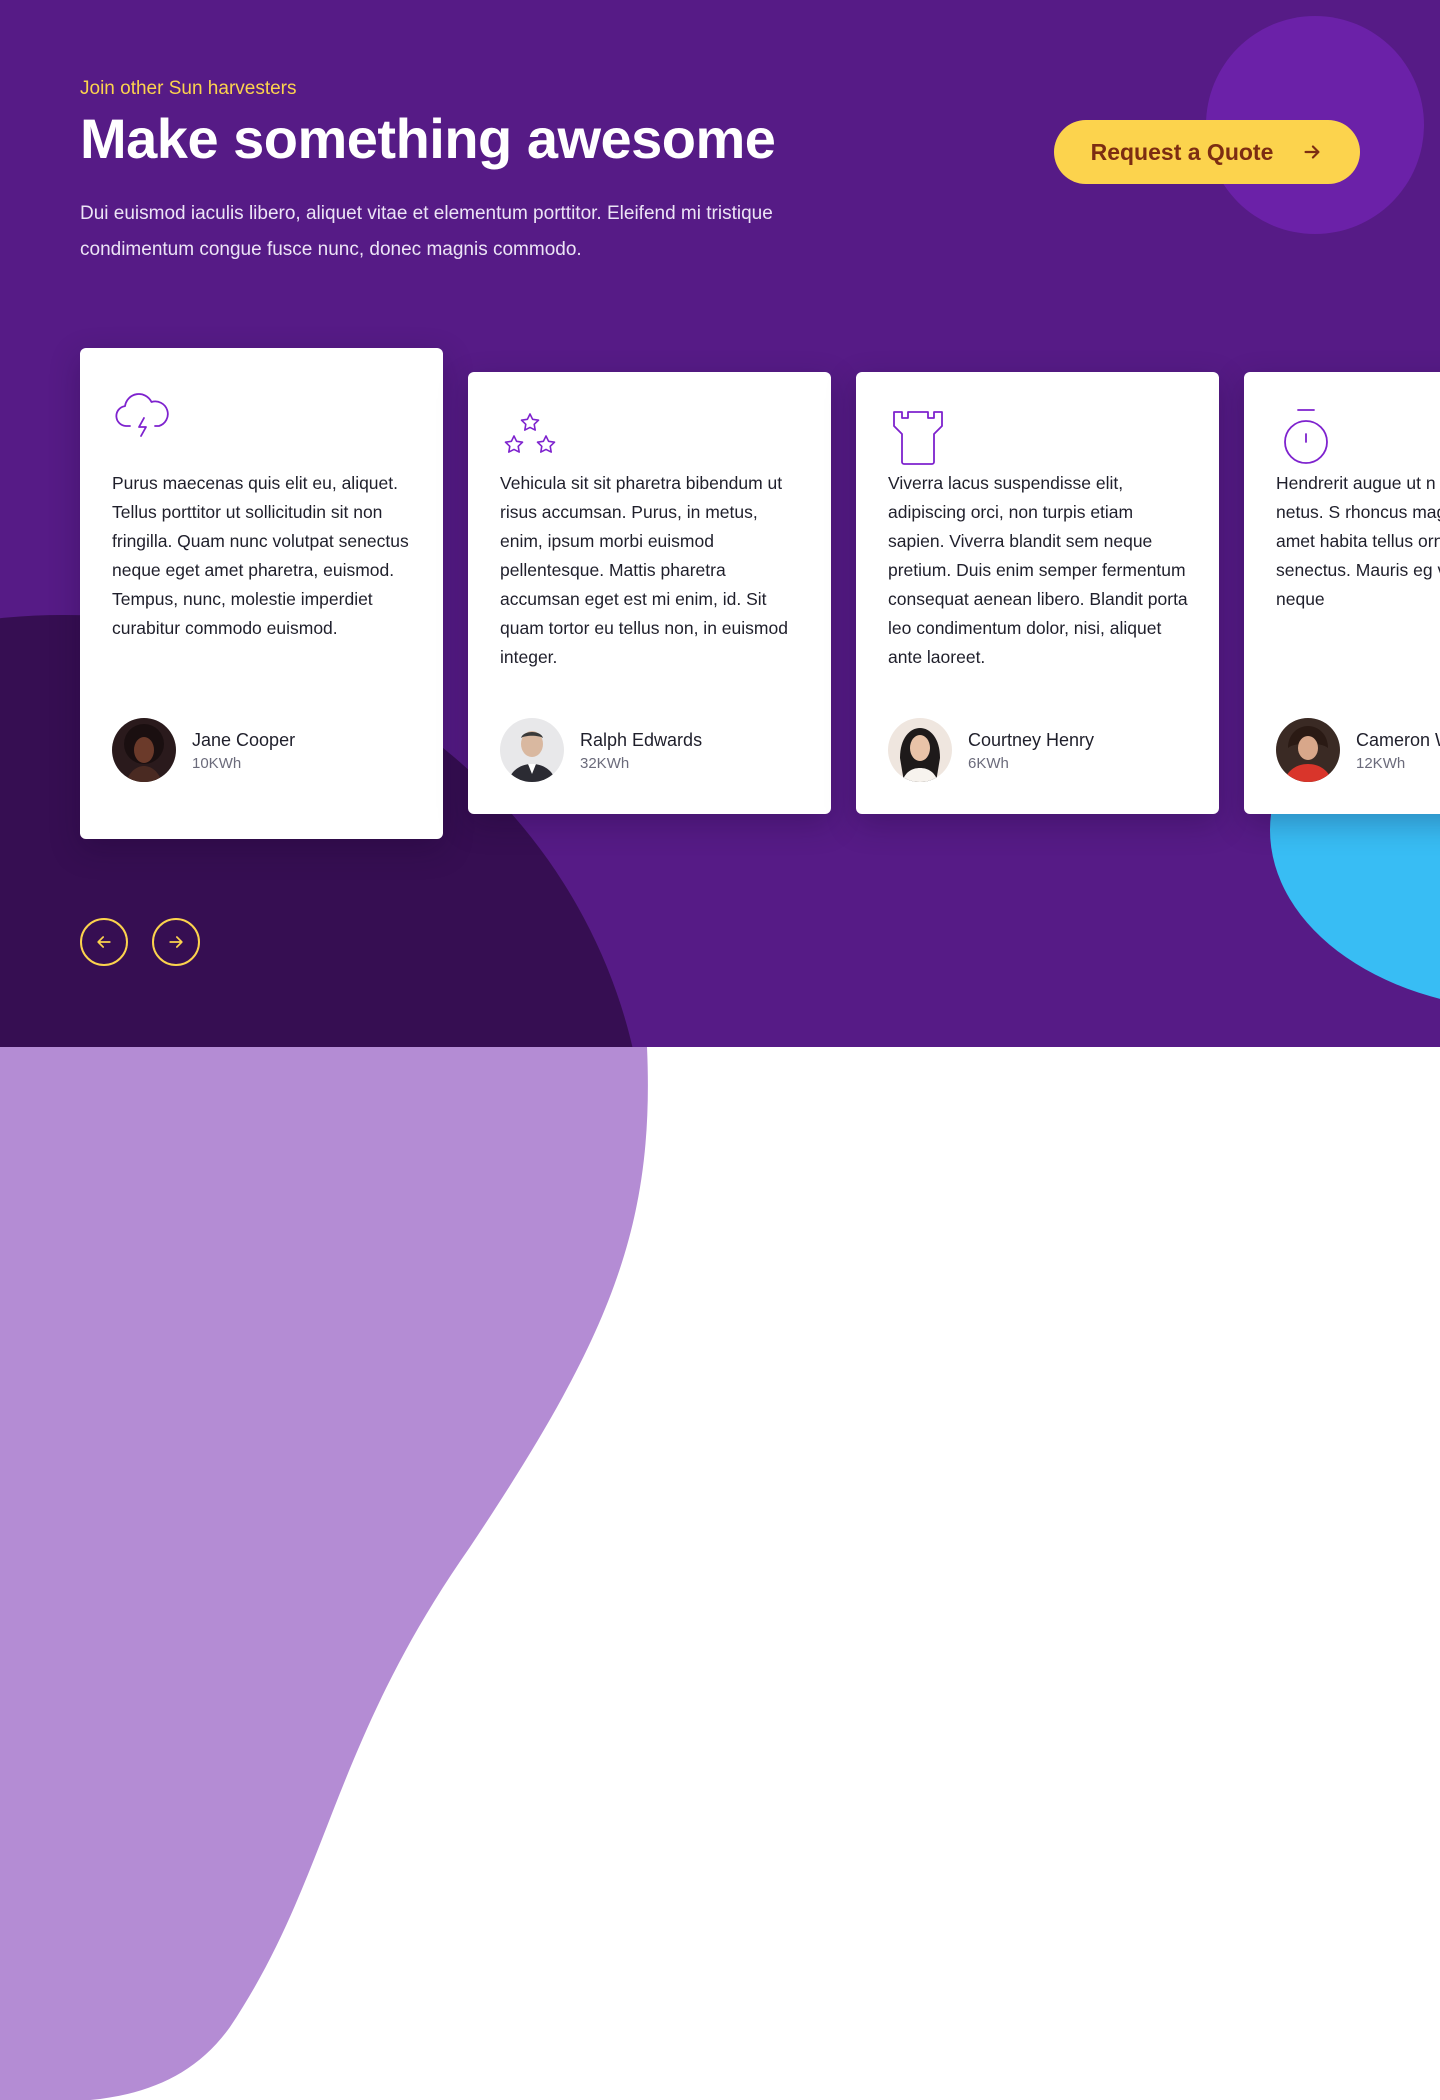 The width and height of the screenshot is (1440, 2100). Describe the element at coordinates (217, 763) in the screenshot. I see `energy-value: 10KWh` at that location.